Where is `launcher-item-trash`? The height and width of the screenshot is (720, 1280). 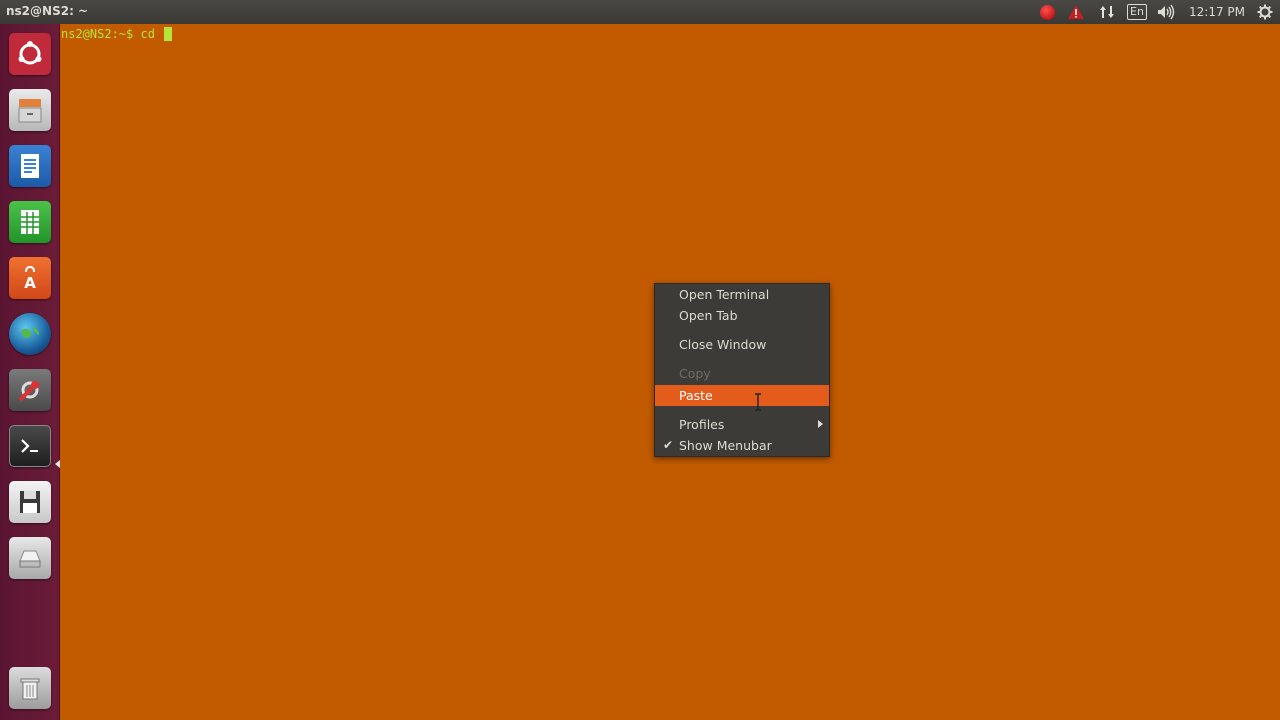 launcher-item-trash is located at coordinates (30, 688).